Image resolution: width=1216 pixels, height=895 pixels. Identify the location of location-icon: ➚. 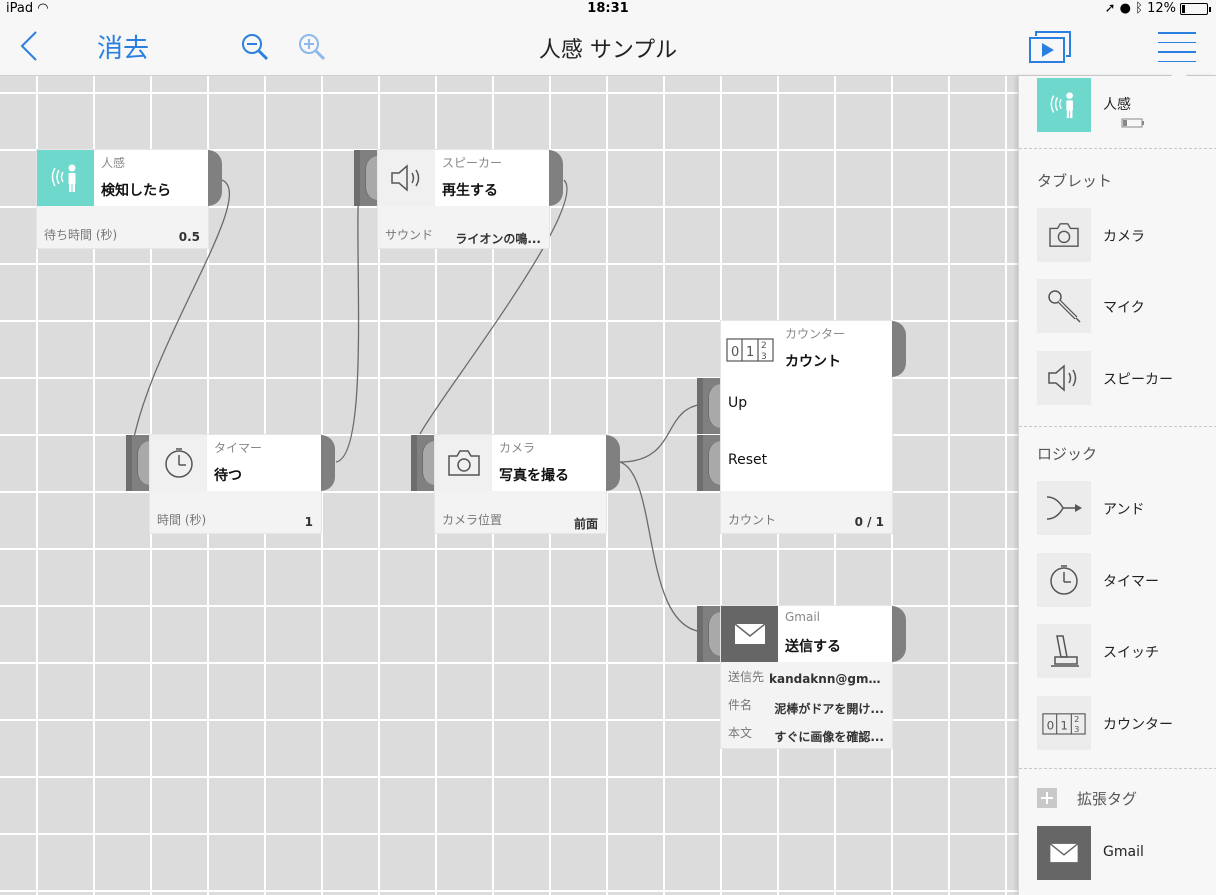
(1110, 8).